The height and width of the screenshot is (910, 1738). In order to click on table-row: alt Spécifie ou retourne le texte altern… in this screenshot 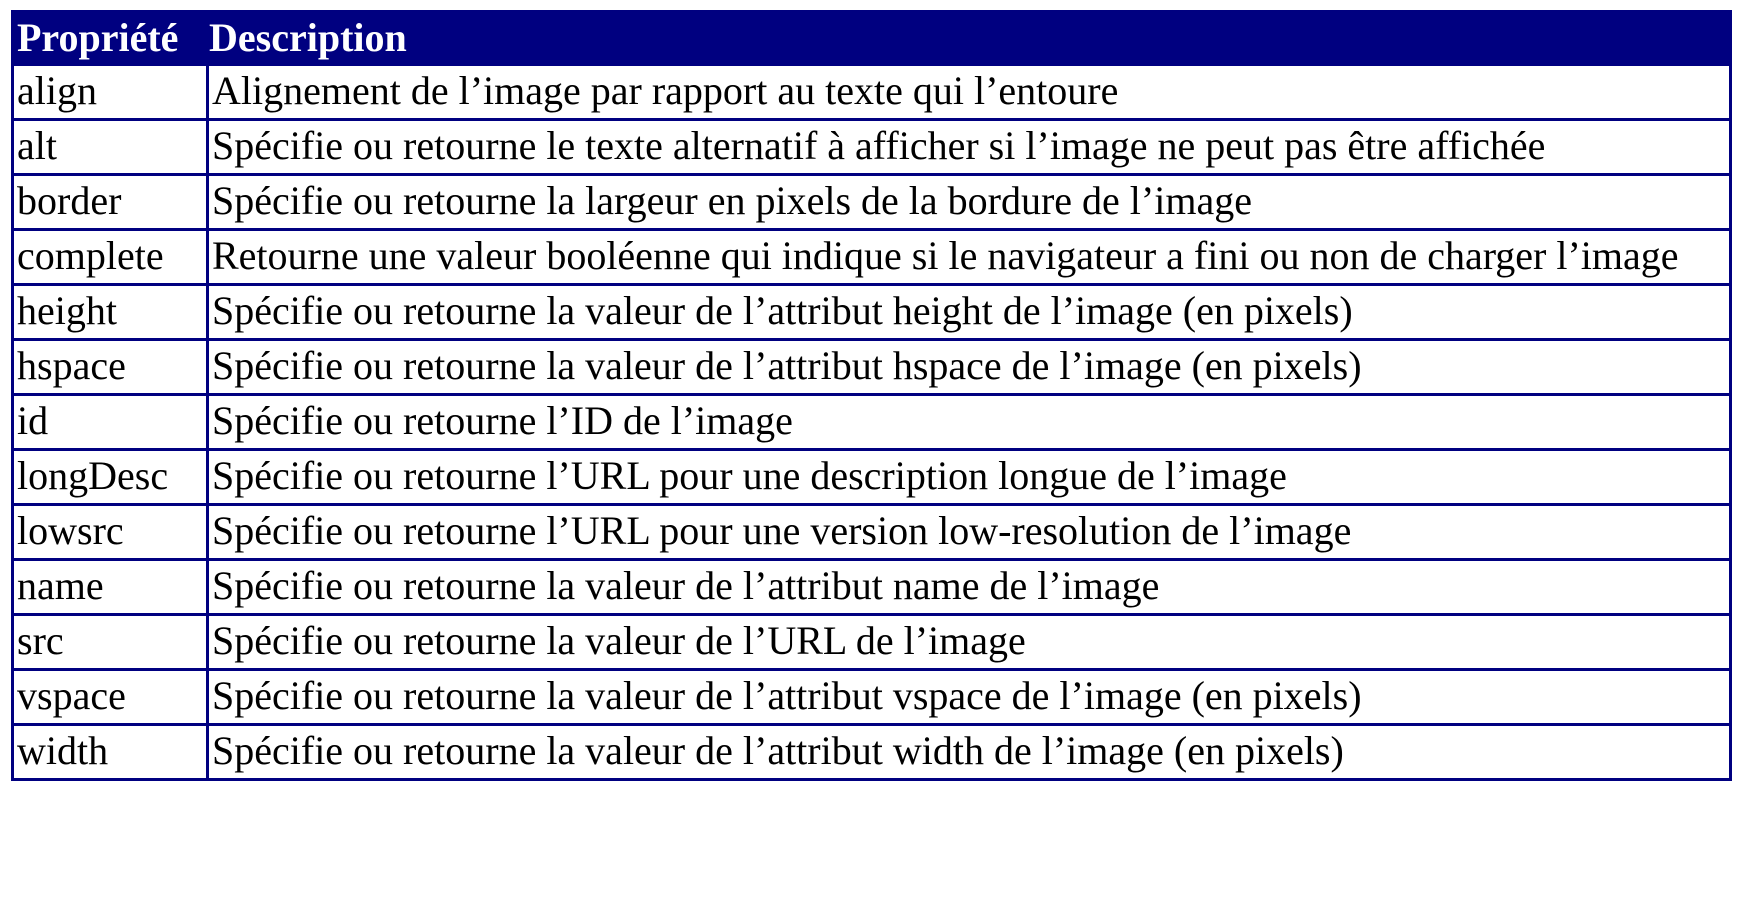, I will do `click(871, 147)`.